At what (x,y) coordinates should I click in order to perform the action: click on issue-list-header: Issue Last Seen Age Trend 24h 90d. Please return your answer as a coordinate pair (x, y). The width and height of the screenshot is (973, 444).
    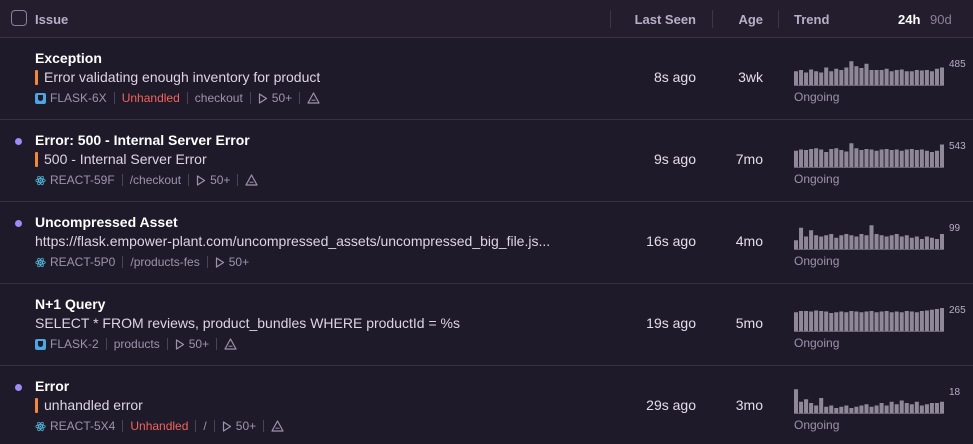
    Looking at the image, I should click on (486, 19).